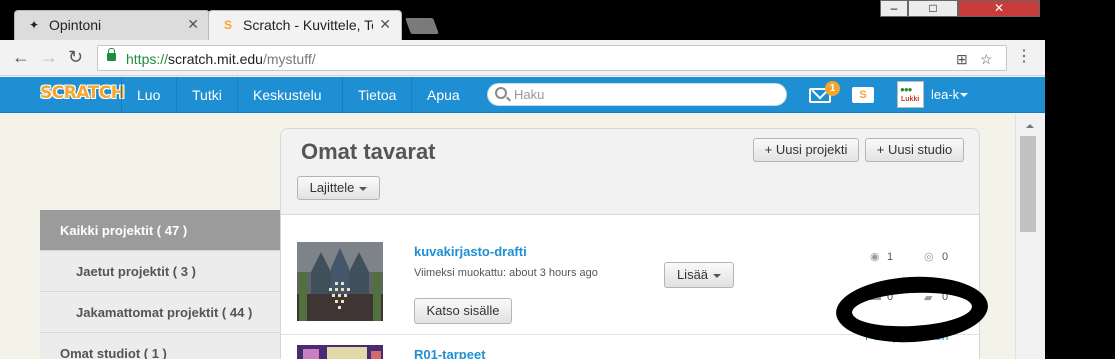 This screenshot has height=359, width=1115. I want to click on scratch-cat-icon: ✦, so click(34, 25).